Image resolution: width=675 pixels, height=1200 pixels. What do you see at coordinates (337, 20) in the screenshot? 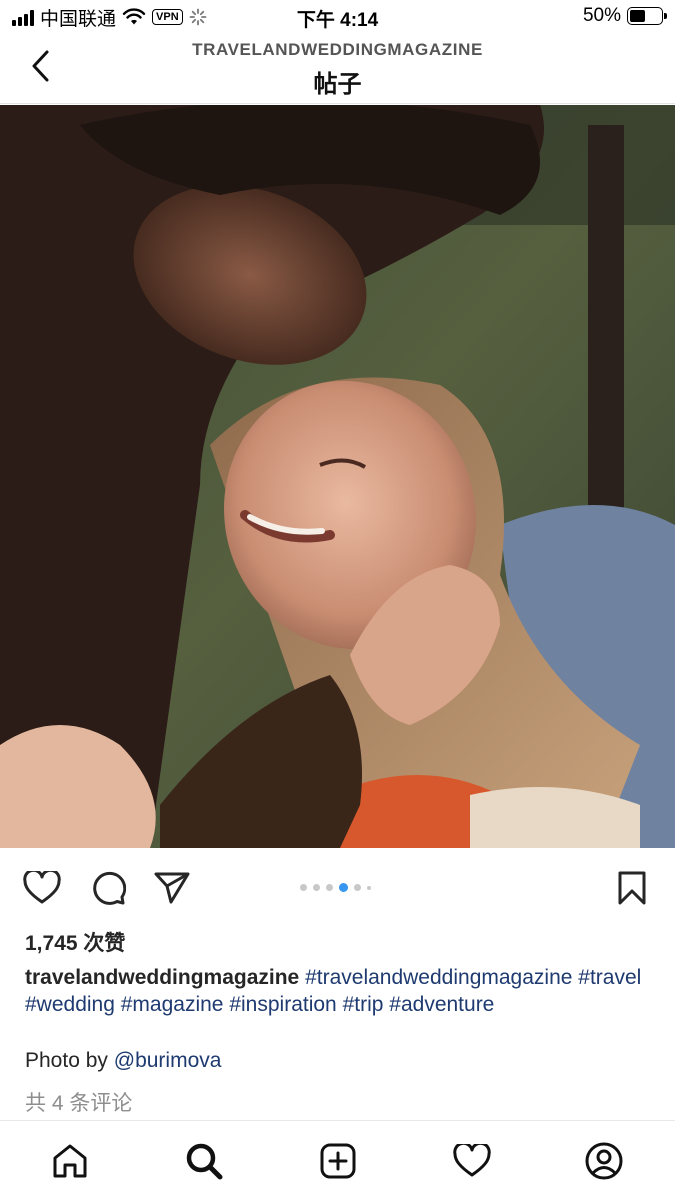
I see `status-time: 下午 4:14` at bounding box center [337, 20].